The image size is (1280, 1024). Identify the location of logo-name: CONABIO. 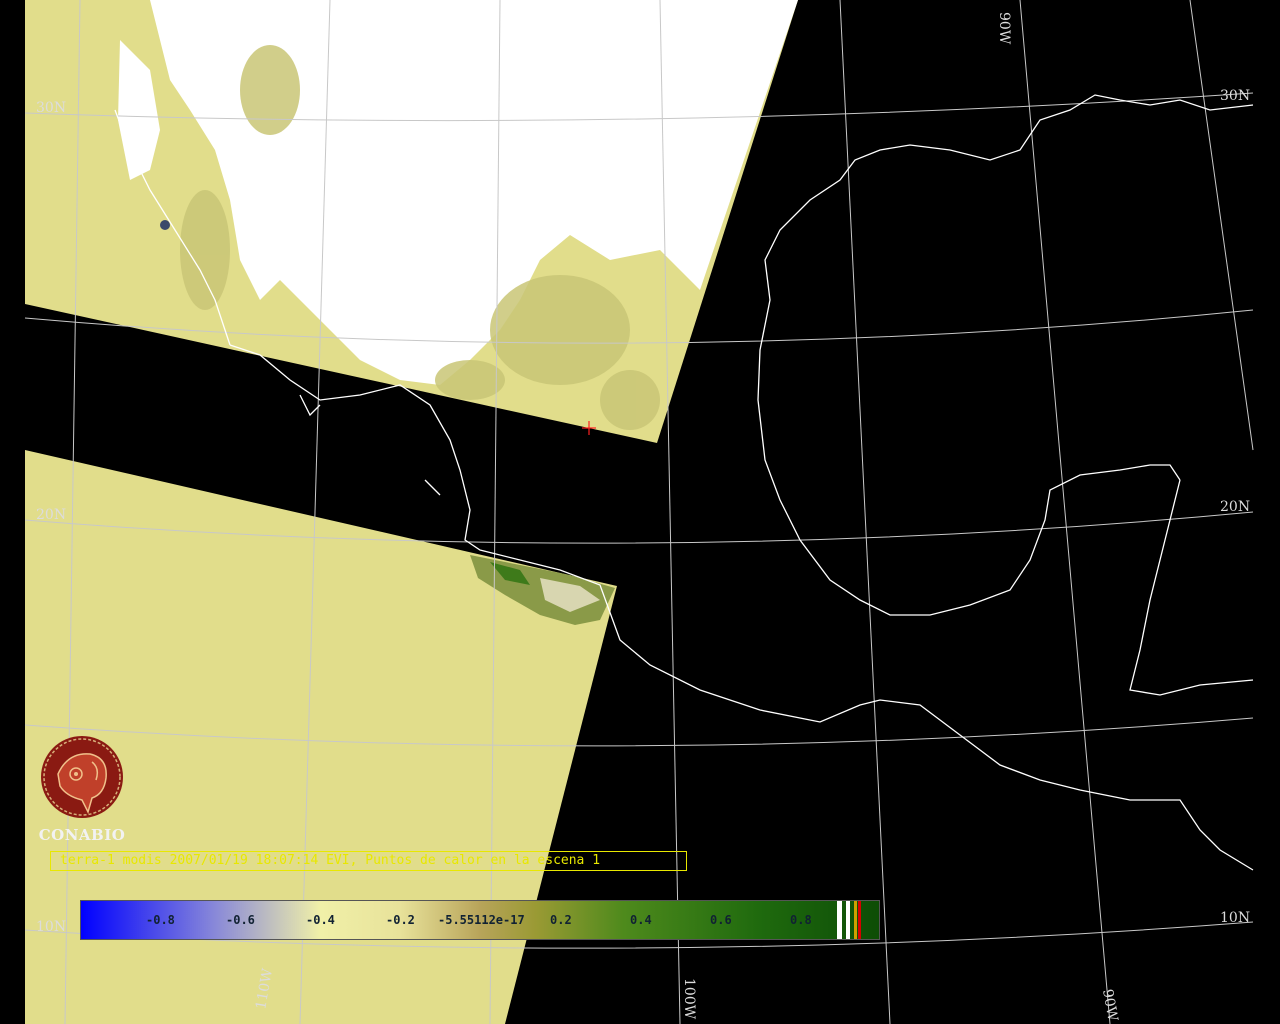
(82, 835).